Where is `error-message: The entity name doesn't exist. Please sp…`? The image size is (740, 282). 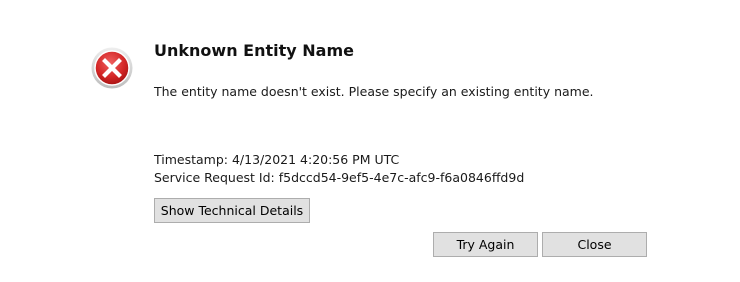 error-message: The entity name doesn't exist. Please sp… is located at coordinates (374, 91).